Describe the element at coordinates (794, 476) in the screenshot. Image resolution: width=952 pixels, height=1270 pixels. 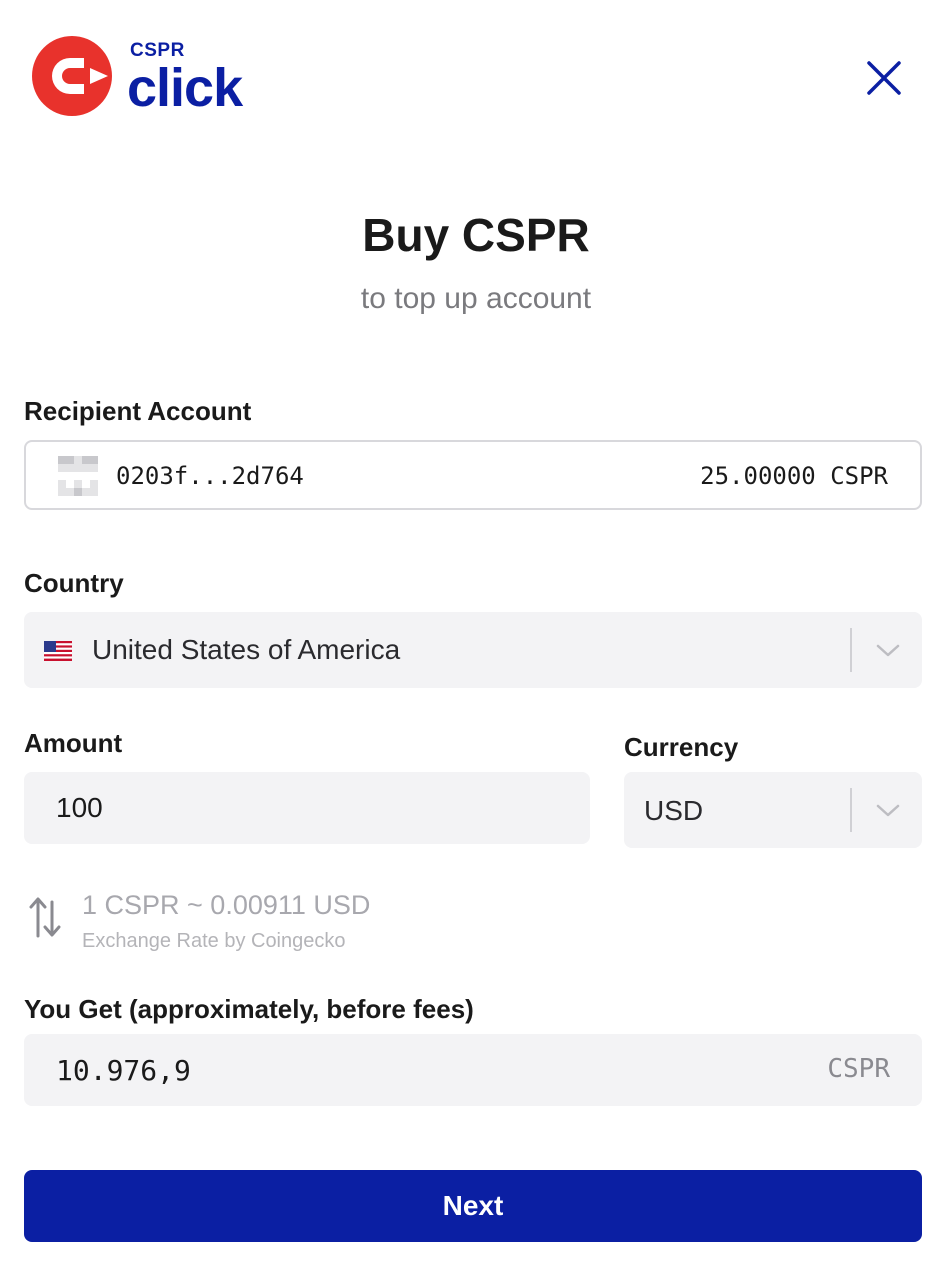
I see `recipient-balance: 25.00000 CSPR` at that location.